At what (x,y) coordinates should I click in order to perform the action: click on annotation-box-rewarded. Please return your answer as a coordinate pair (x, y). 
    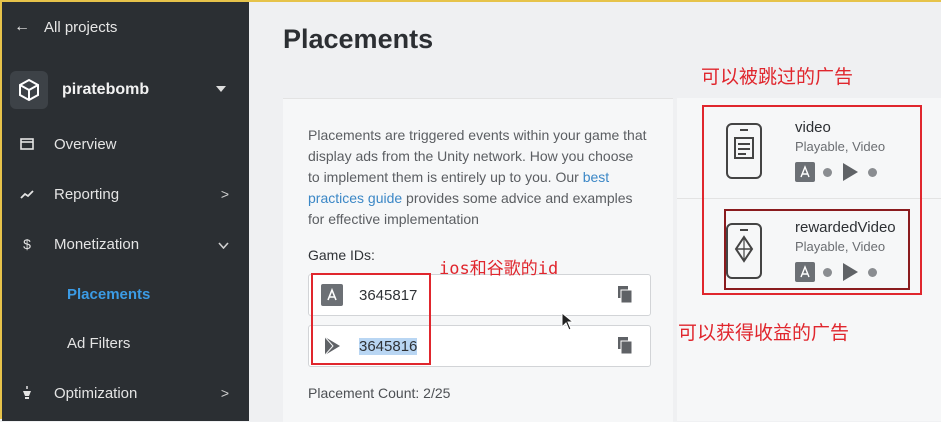
    Looking at the image, I should click on (817, 249).